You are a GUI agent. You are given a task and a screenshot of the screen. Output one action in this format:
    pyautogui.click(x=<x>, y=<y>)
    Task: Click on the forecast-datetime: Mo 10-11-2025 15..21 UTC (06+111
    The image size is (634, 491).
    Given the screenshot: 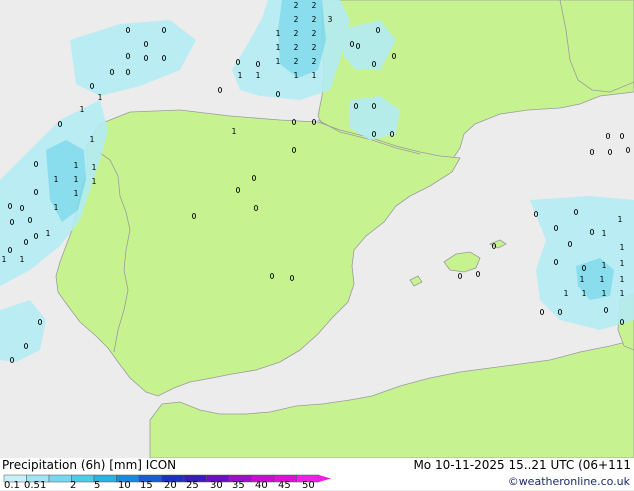 What is the action you would take?
    pyautogui.click(x=522, y=465)
    